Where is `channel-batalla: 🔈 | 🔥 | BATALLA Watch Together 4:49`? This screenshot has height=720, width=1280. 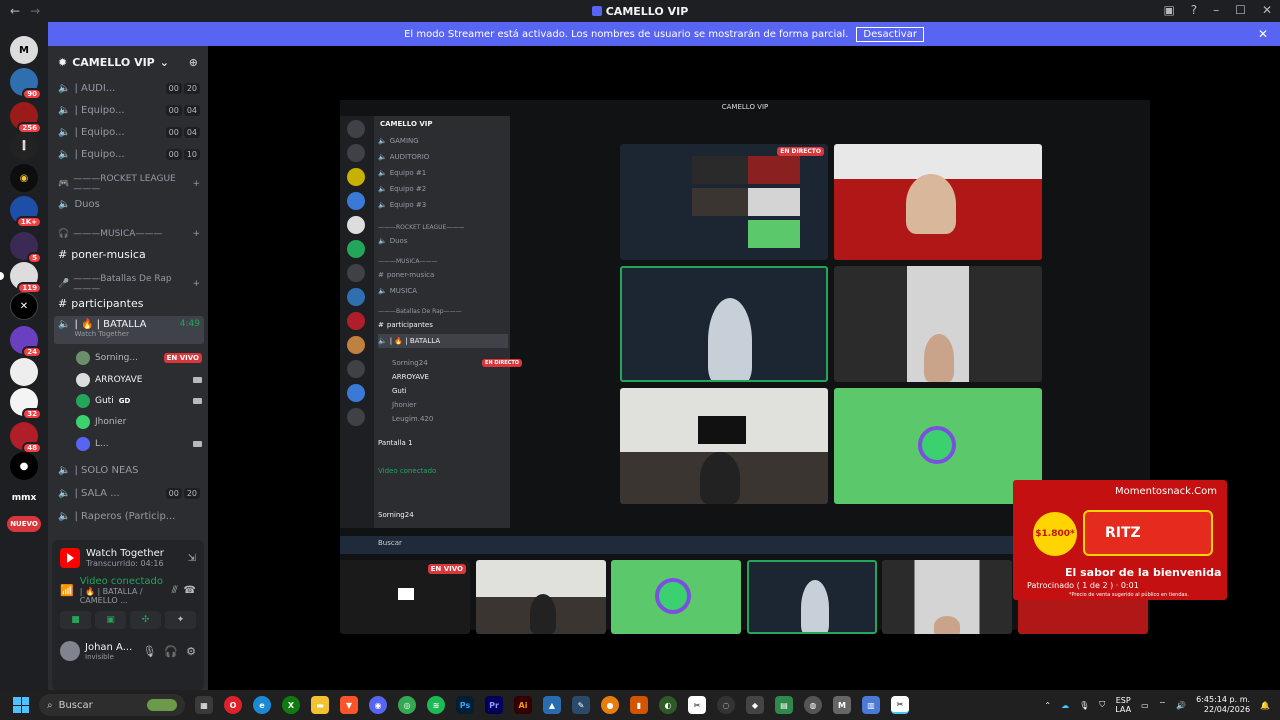 channel-batalla: 🔈 | 🔥 | BATALLA Watch Together 4:49 is located at coordinates (129, 330).